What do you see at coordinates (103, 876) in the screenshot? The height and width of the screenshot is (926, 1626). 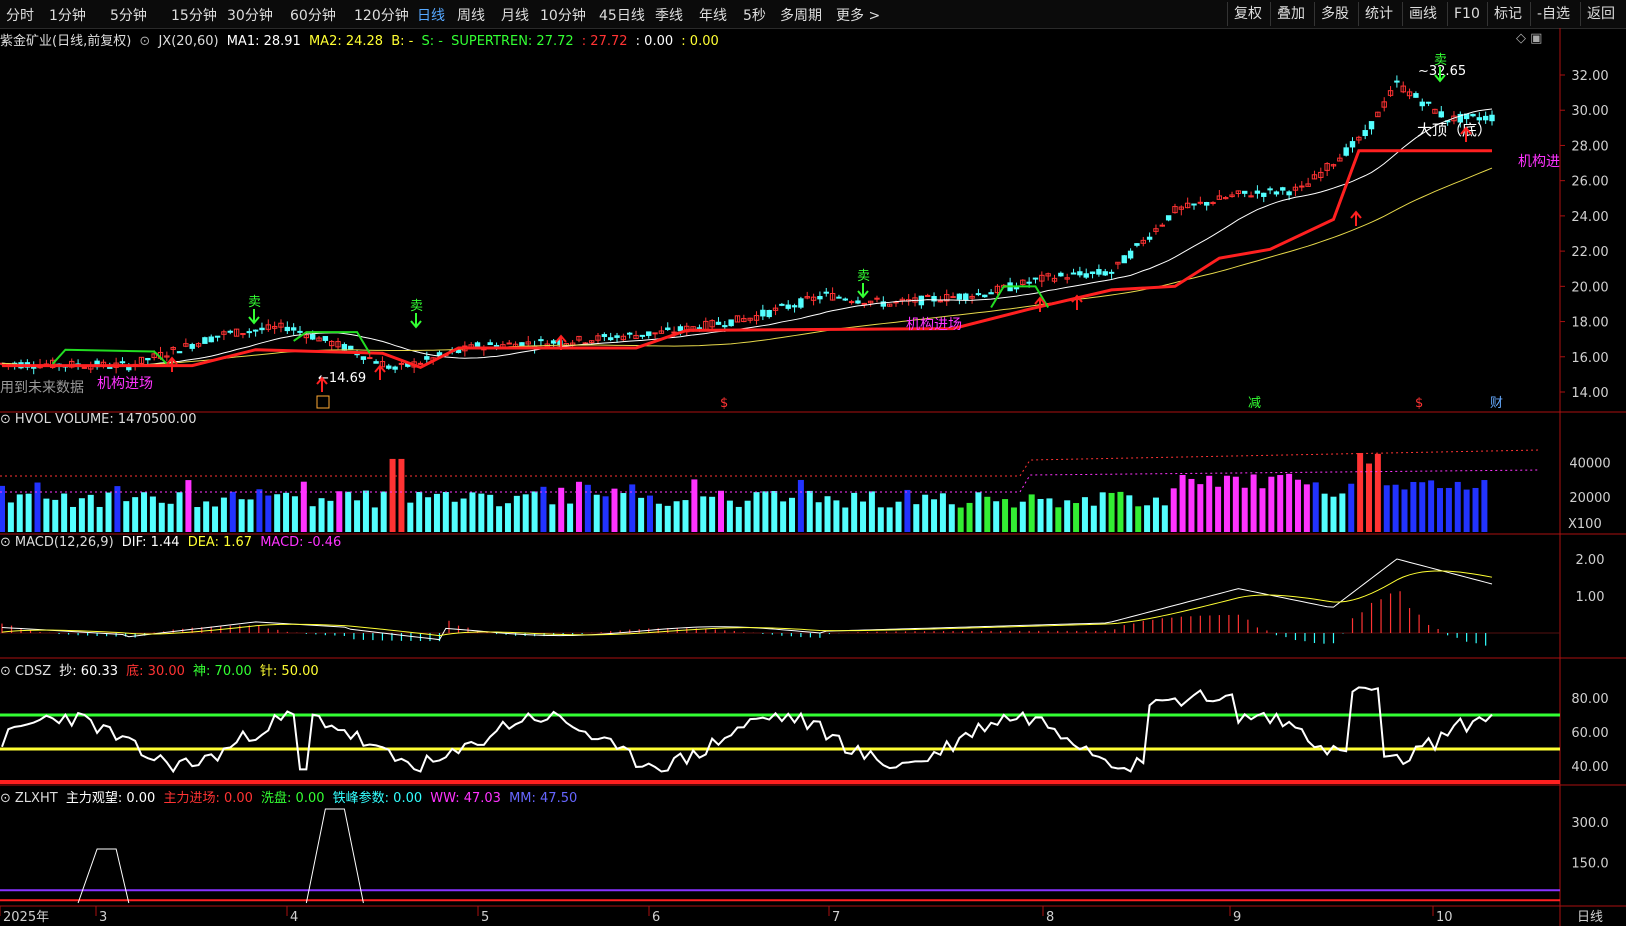 I see `zlxht-spike-line` at bounding box center [103, 876].